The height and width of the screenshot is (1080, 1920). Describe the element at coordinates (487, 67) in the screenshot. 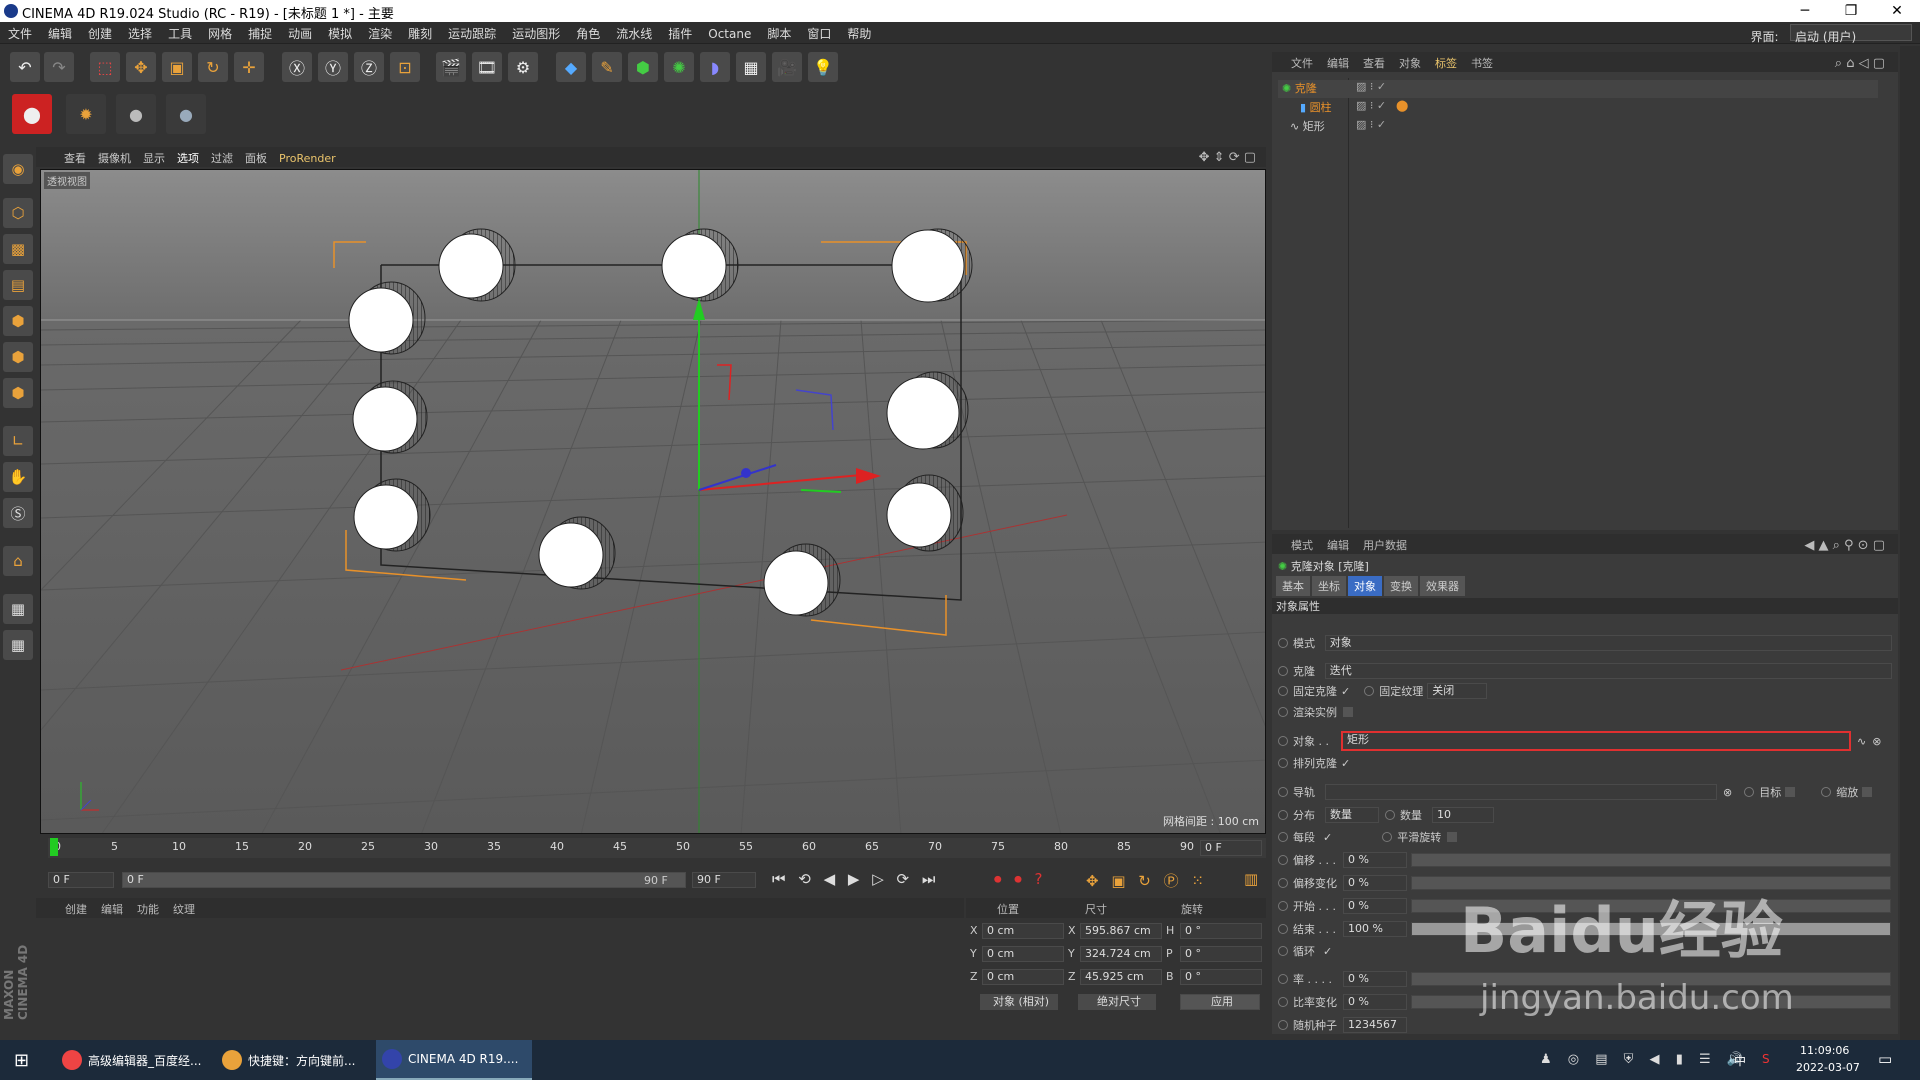

I see `render-picture-viewer-icon: 🎞` at that location.